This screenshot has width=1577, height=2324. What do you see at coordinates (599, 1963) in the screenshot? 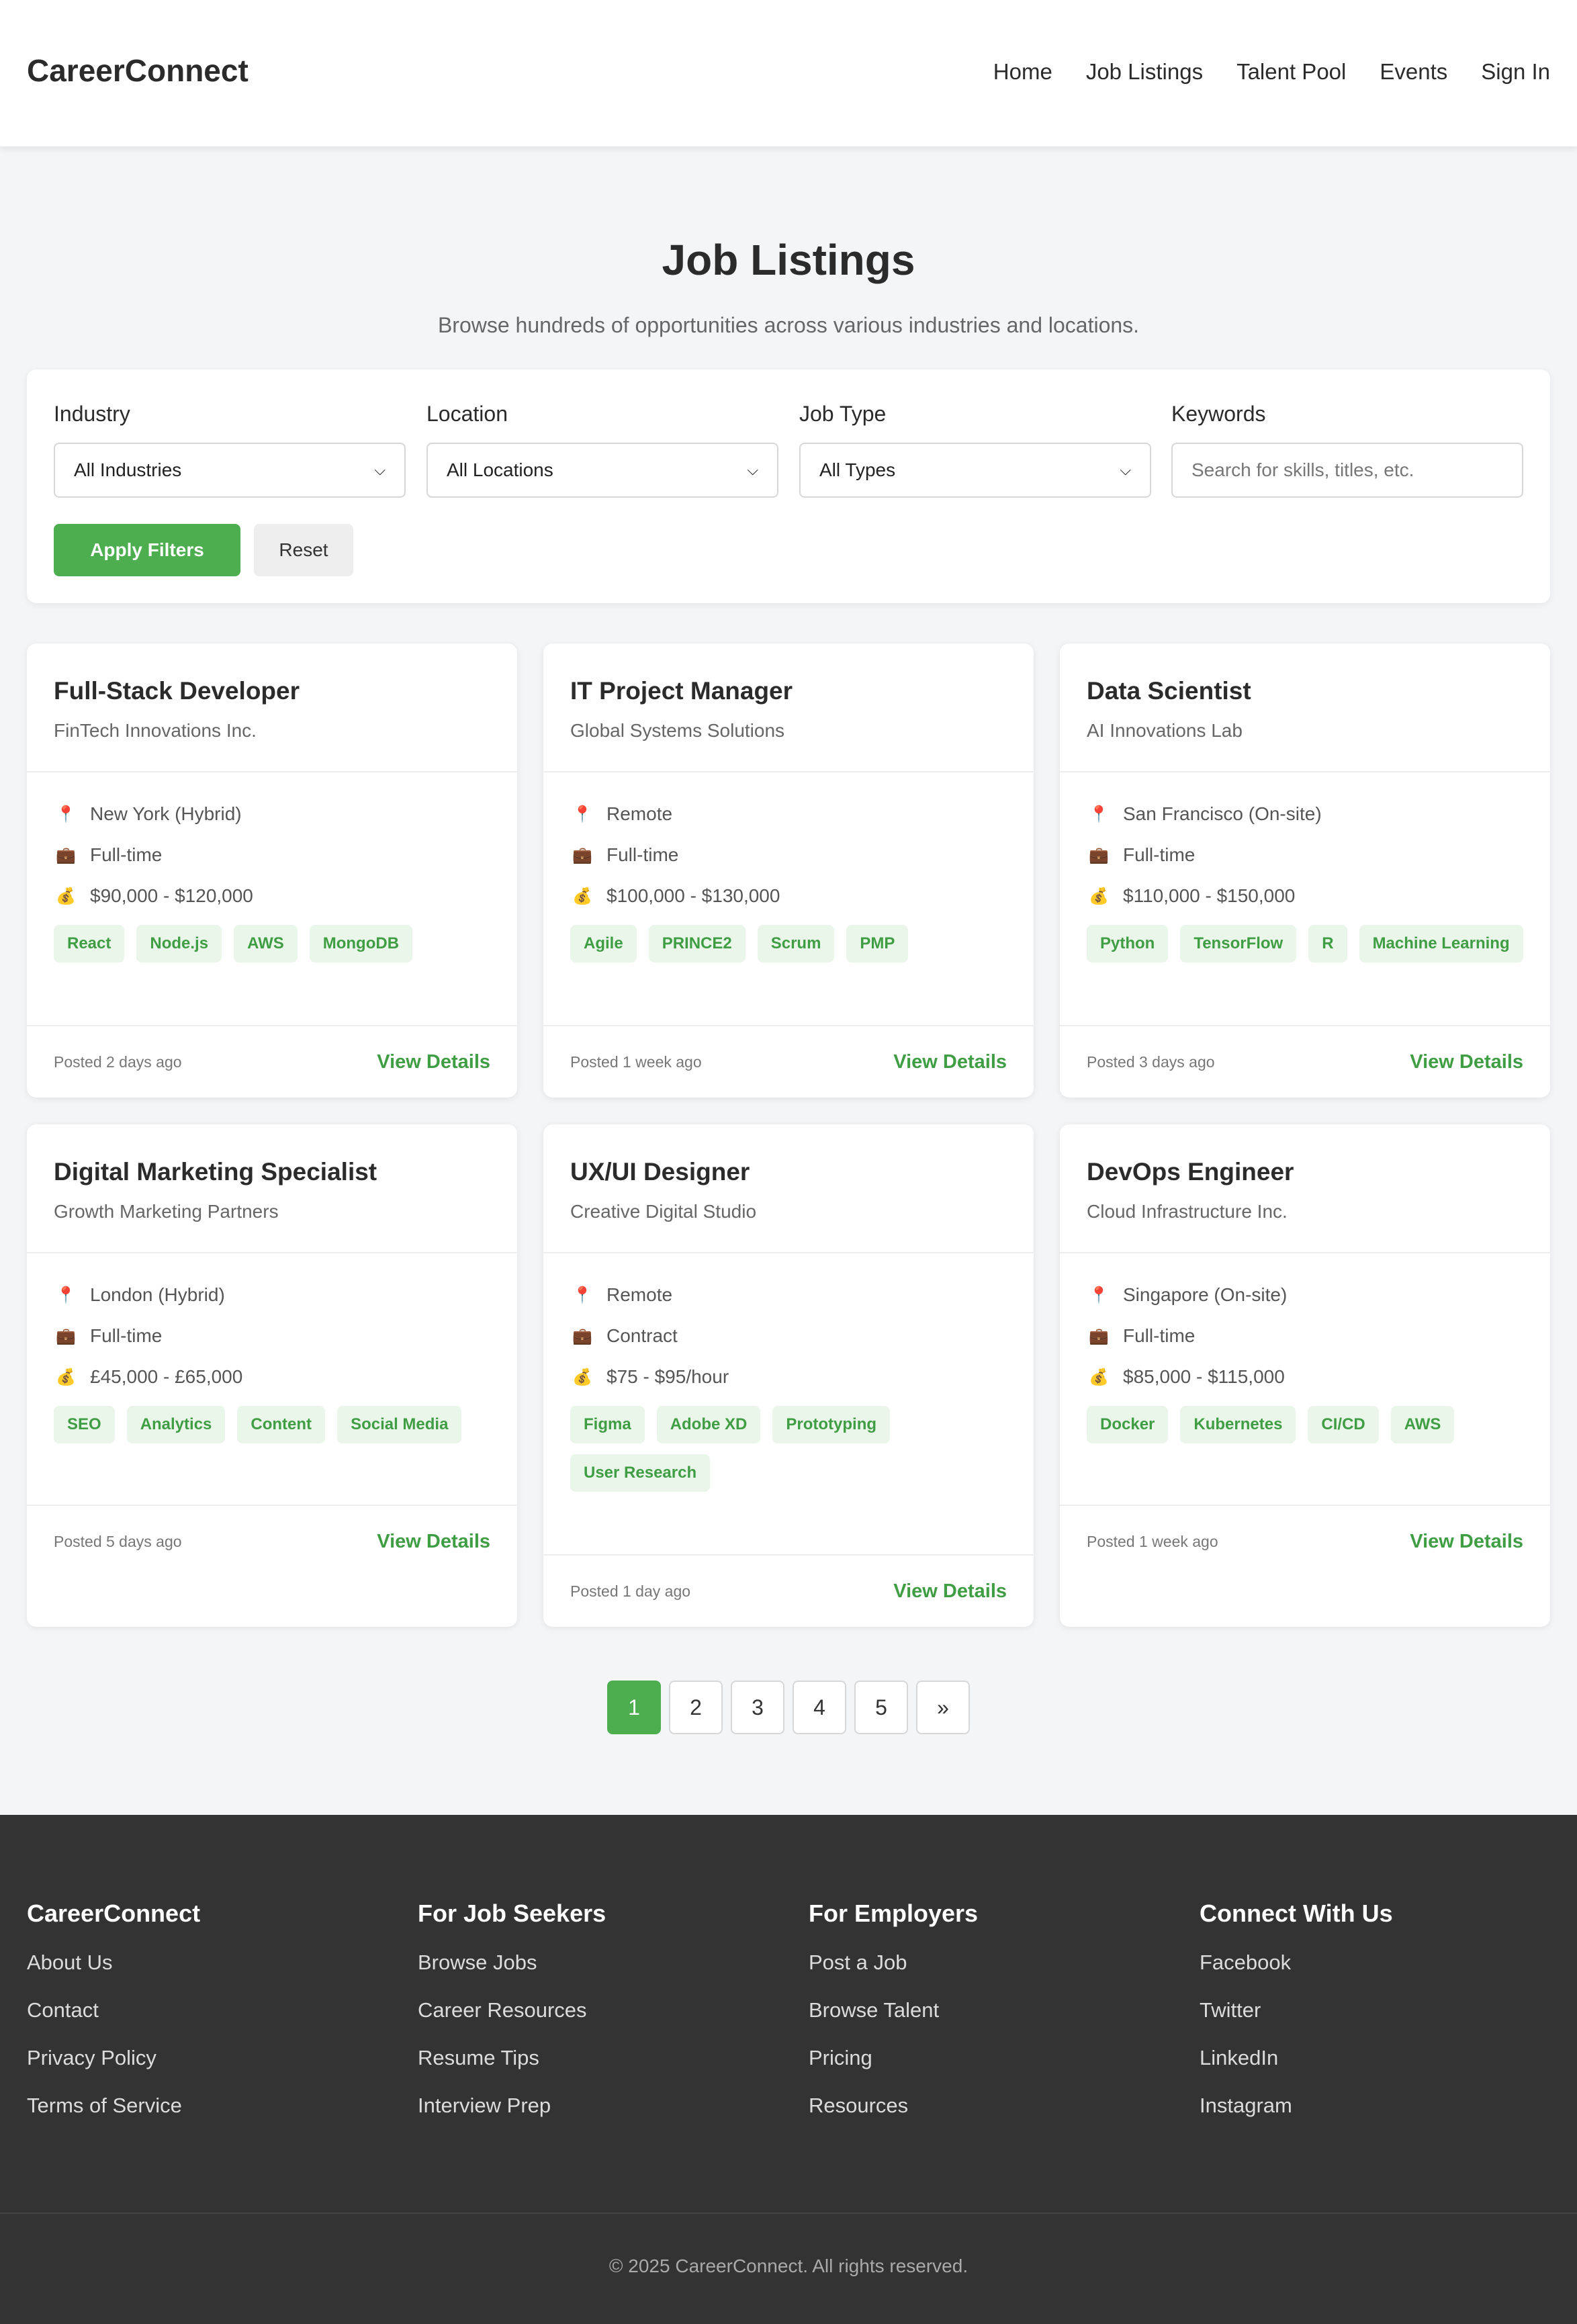
I see `footer-link-browse-jobs: Browse Jobs` at bounding box center [599, 1963].